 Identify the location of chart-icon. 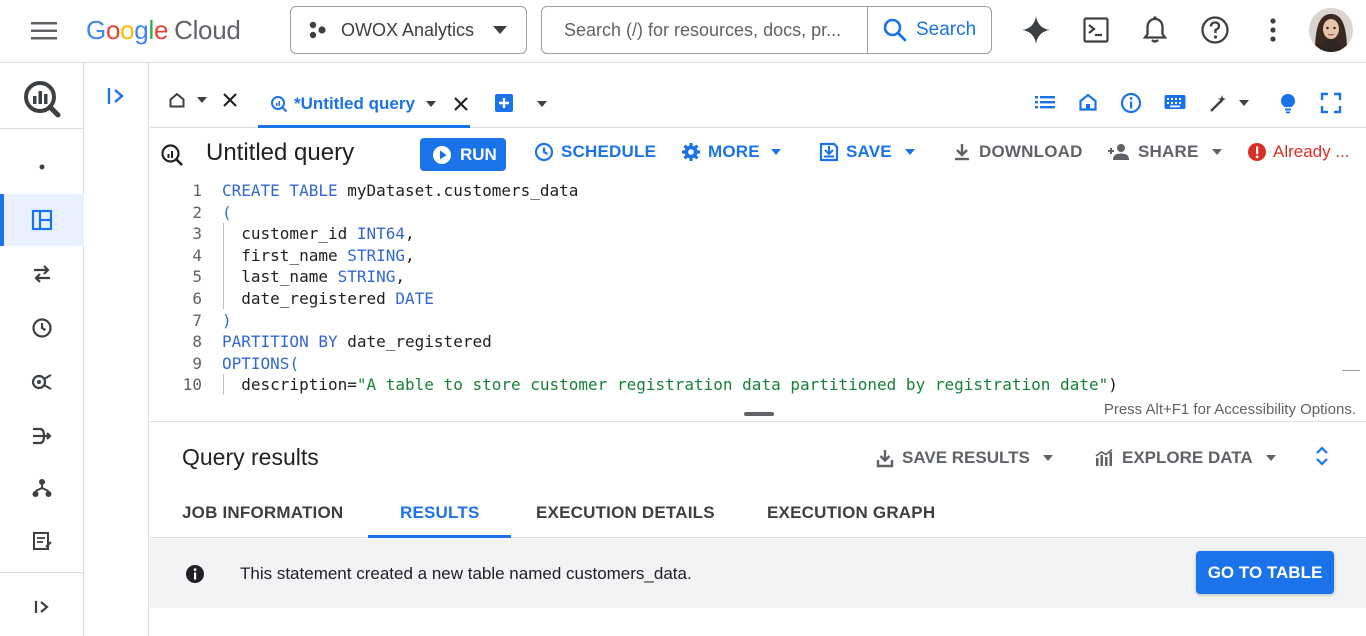
(1104, 457).